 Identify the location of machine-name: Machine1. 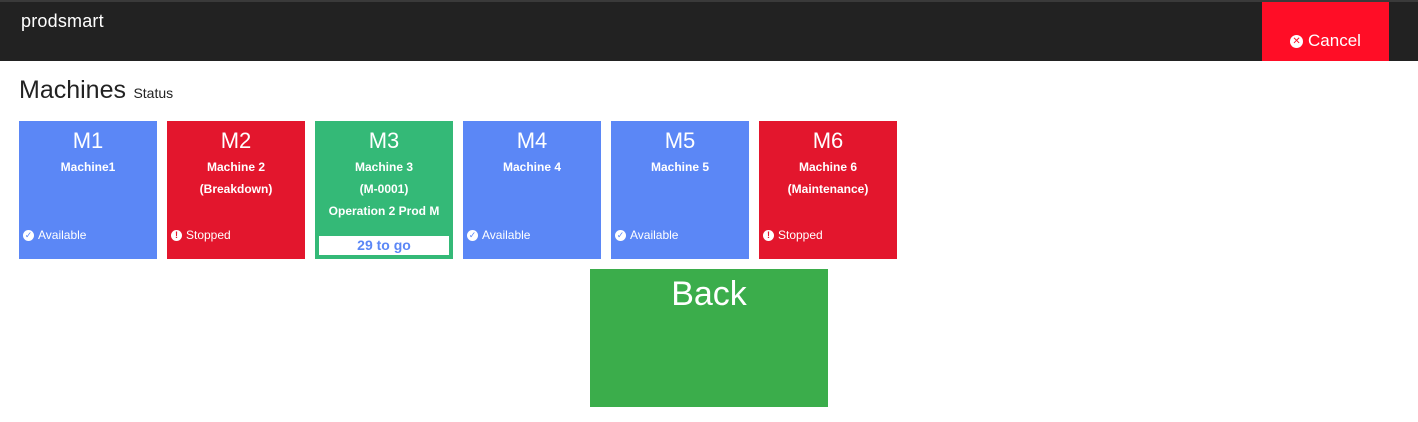
(88, 167).